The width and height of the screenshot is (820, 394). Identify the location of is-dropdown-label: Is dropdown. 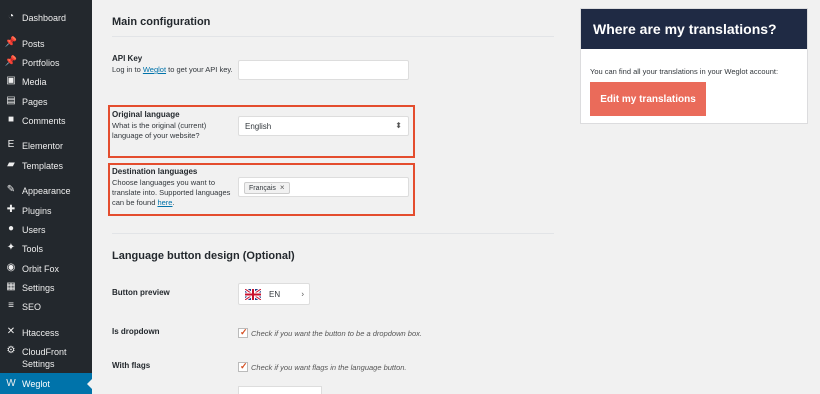
(136, 331).